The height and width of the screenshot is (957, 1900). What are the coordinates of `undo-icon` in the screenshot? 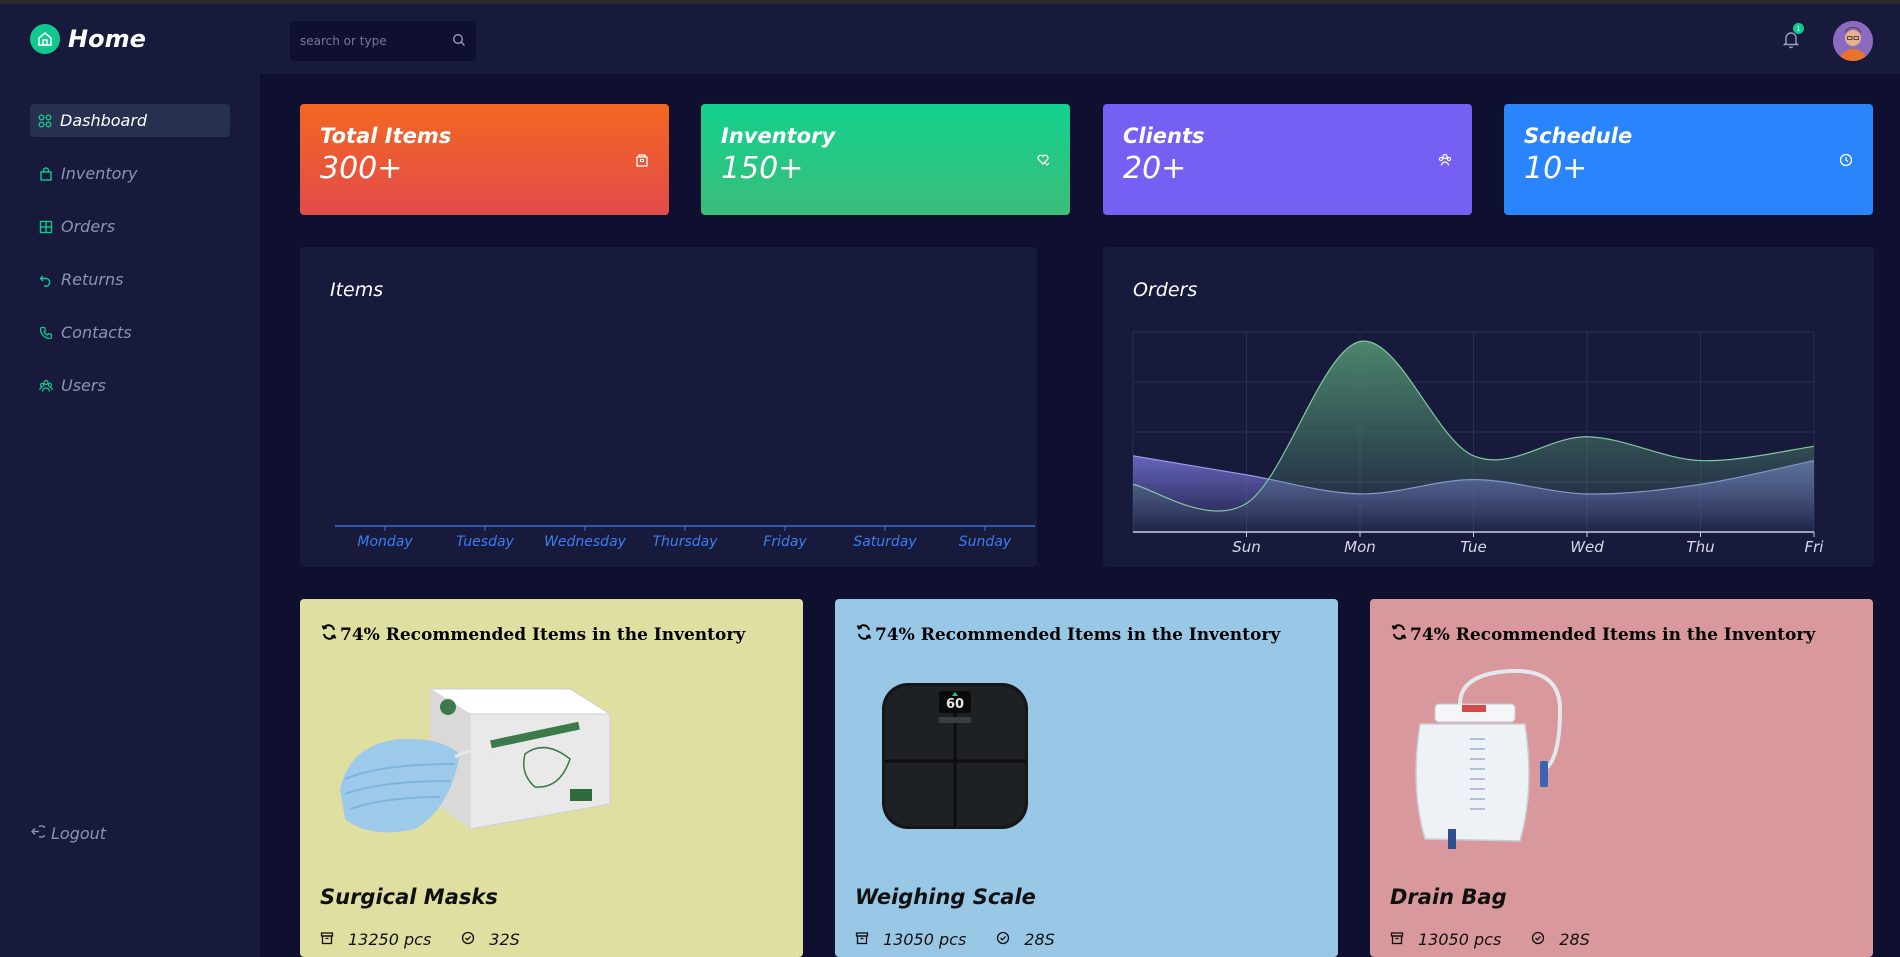 It's located at (46, 280).